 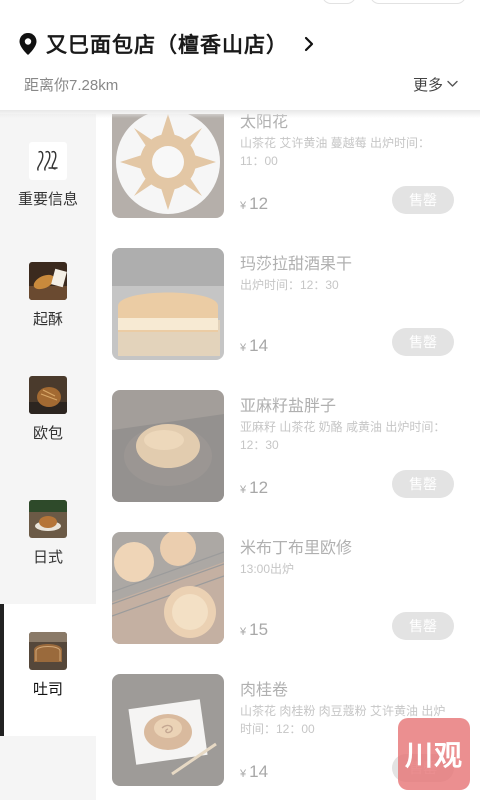 What do you see at coordinates (427, 85) in the screenshot?
I see `more-label: 更多` at bounding box center [427, 85].